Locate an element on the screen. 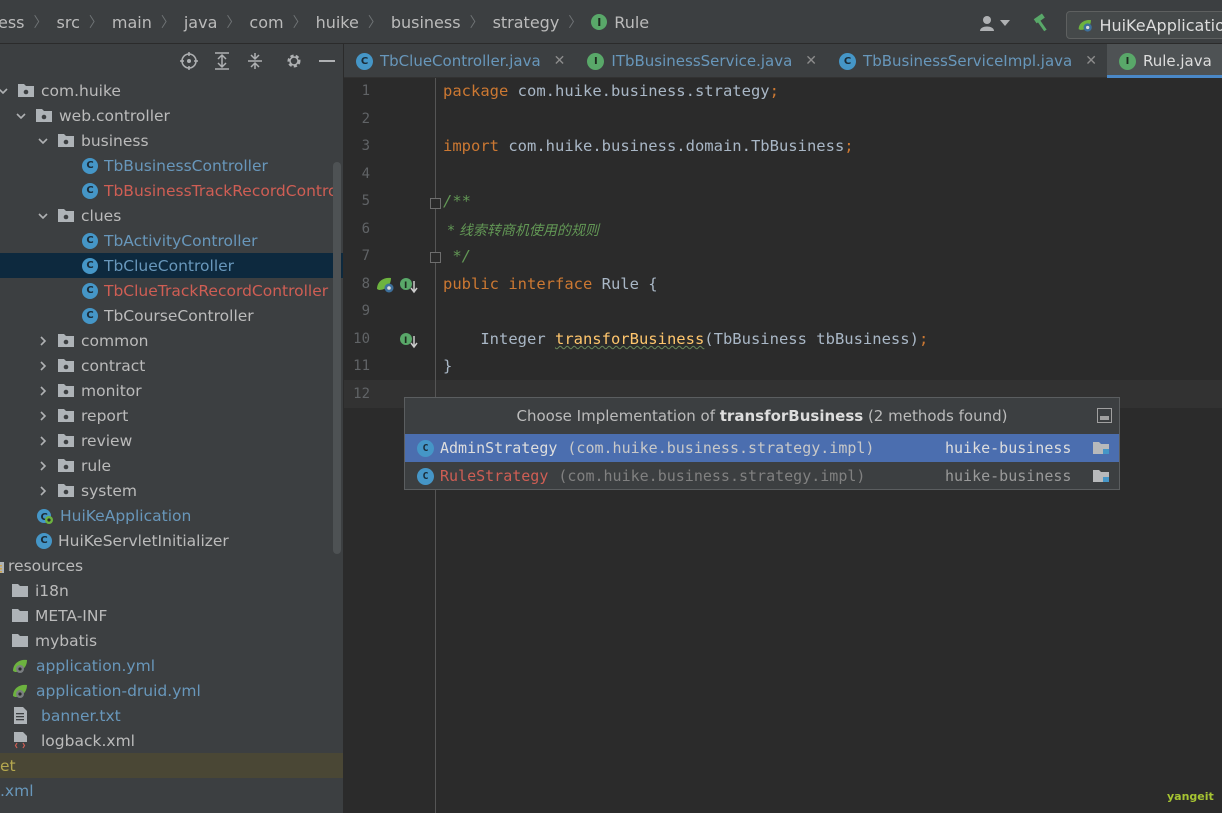 The width and height of the screenshot is (1222, 813). tree-item-label: rule is located at coordinates (96, 465).